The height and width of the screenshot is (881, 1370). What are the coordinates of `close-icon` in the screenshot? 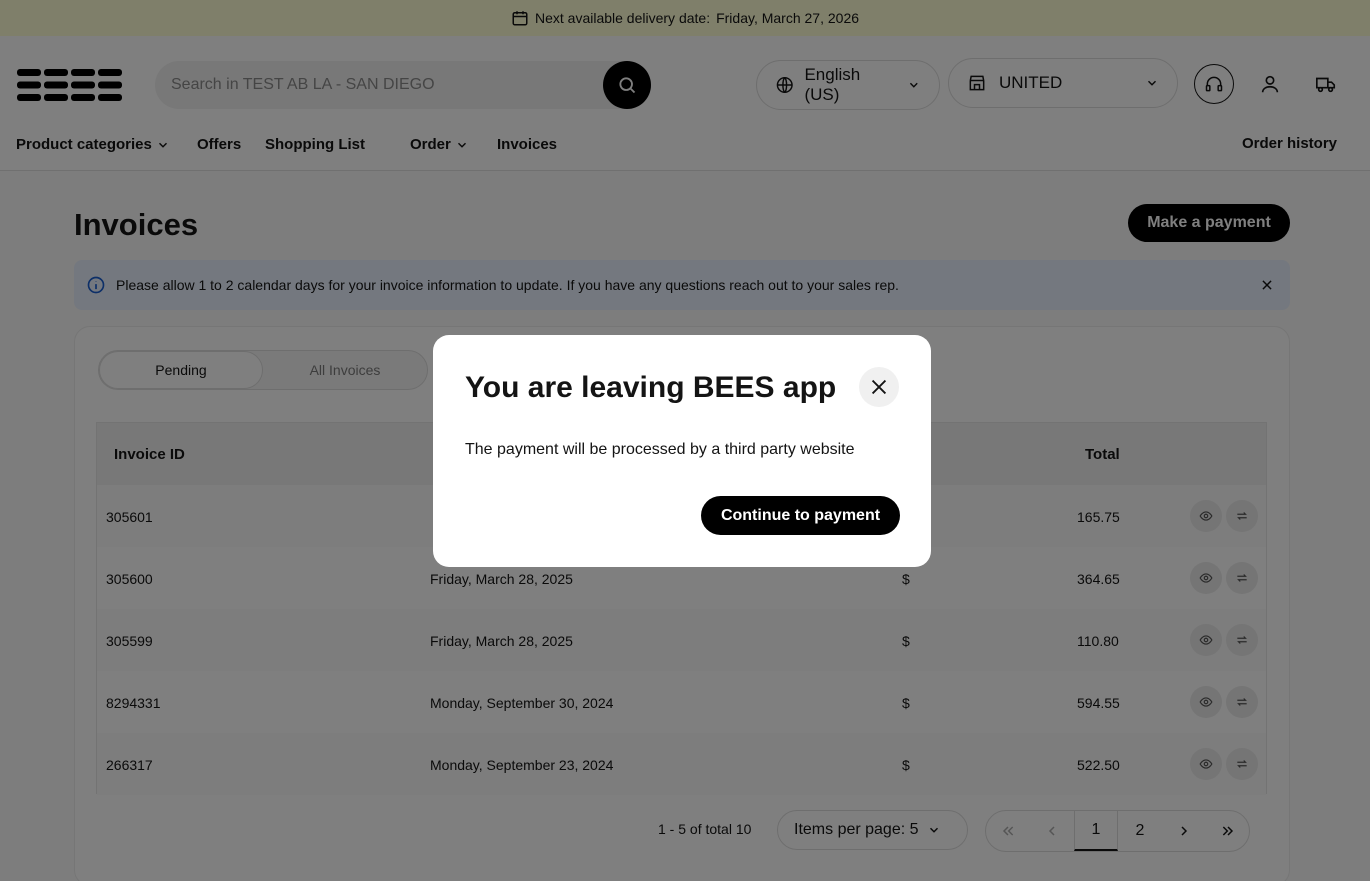 It's located at (879, 387).